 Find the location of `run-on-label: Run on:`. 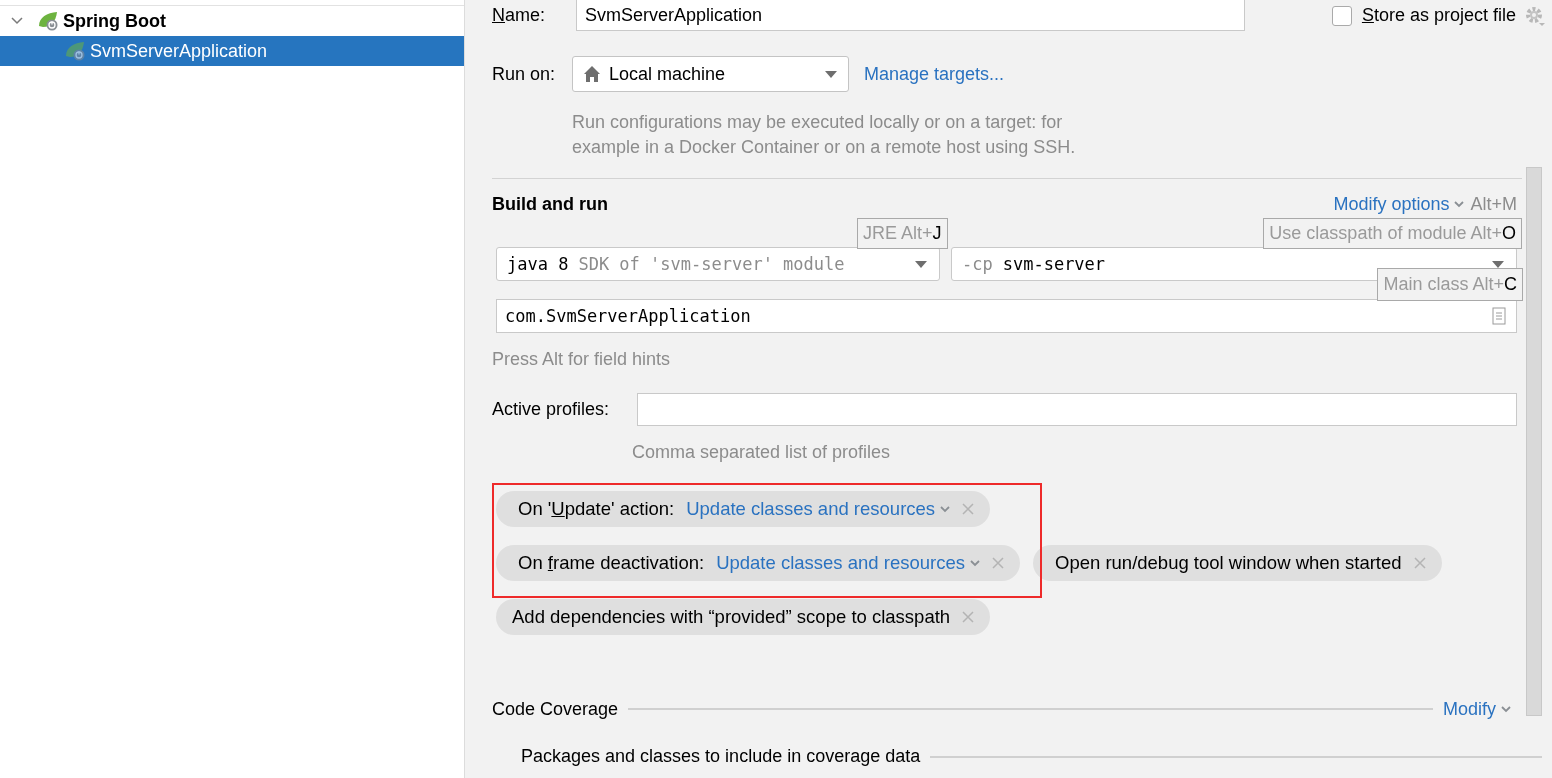

run-on-label: Run on: is located at coordinates (524, 74).